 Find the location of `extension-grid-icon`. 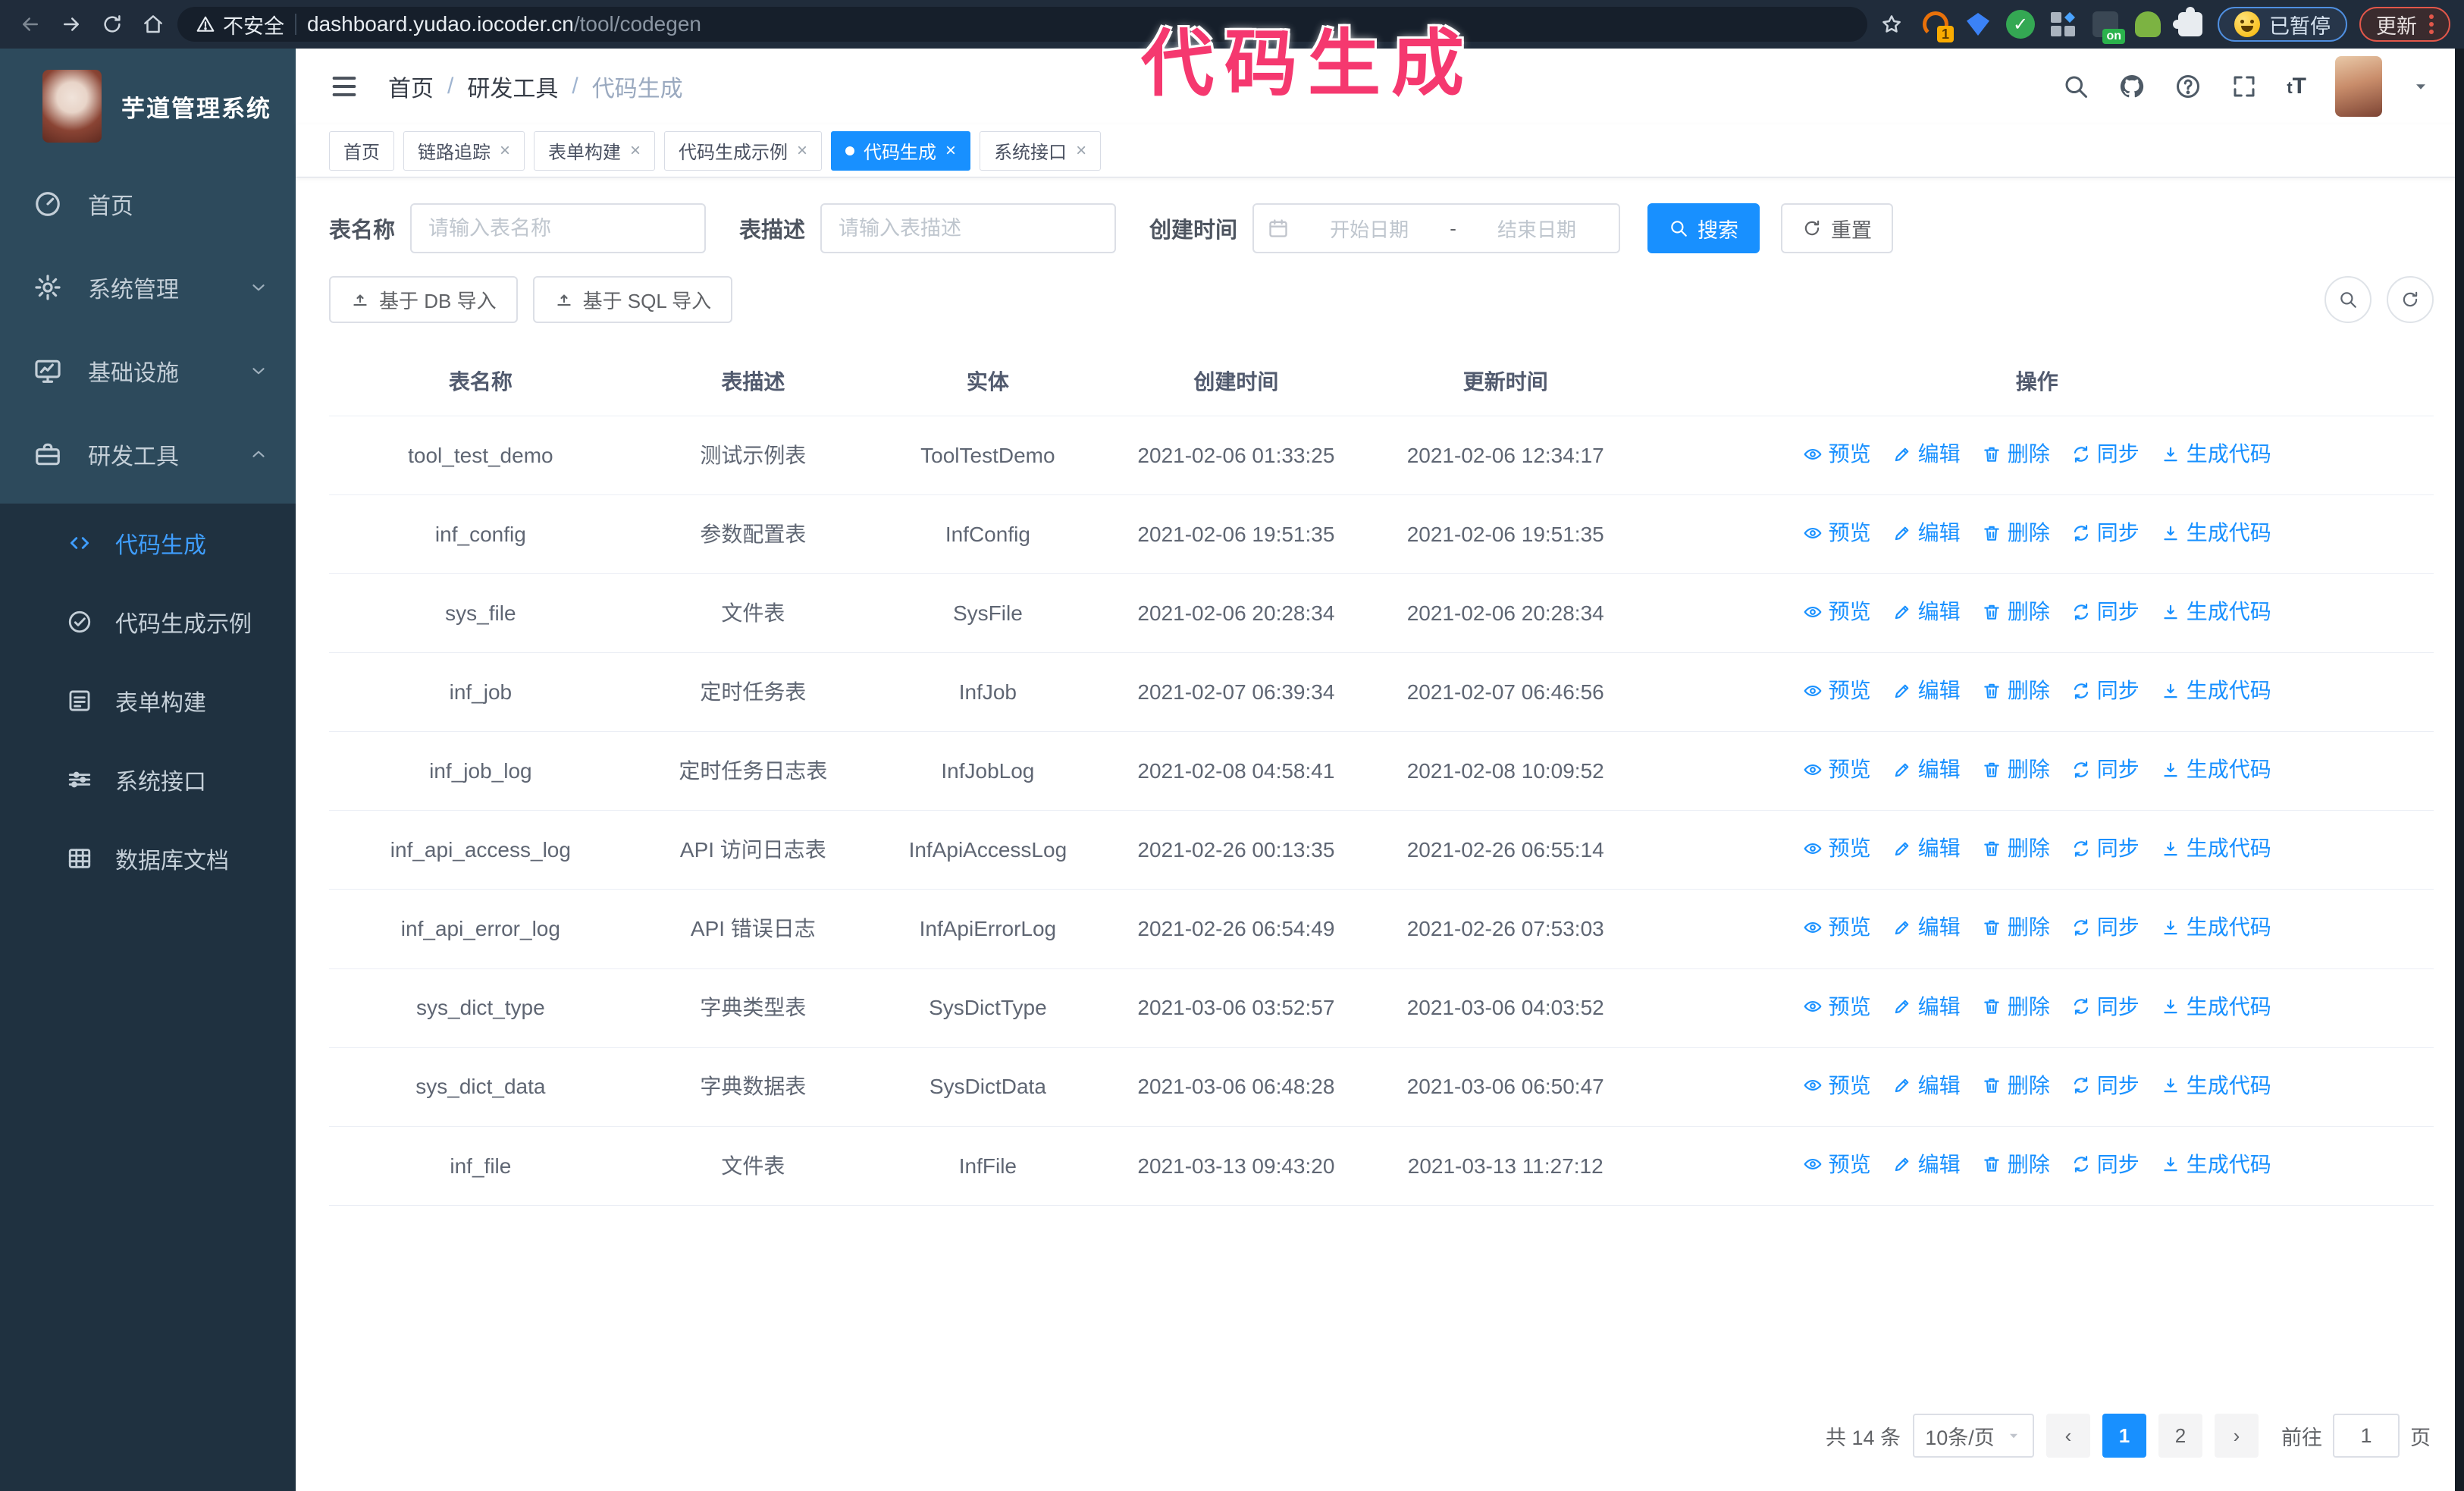

extension-grid-icon is located at coordinates (2063, 24).